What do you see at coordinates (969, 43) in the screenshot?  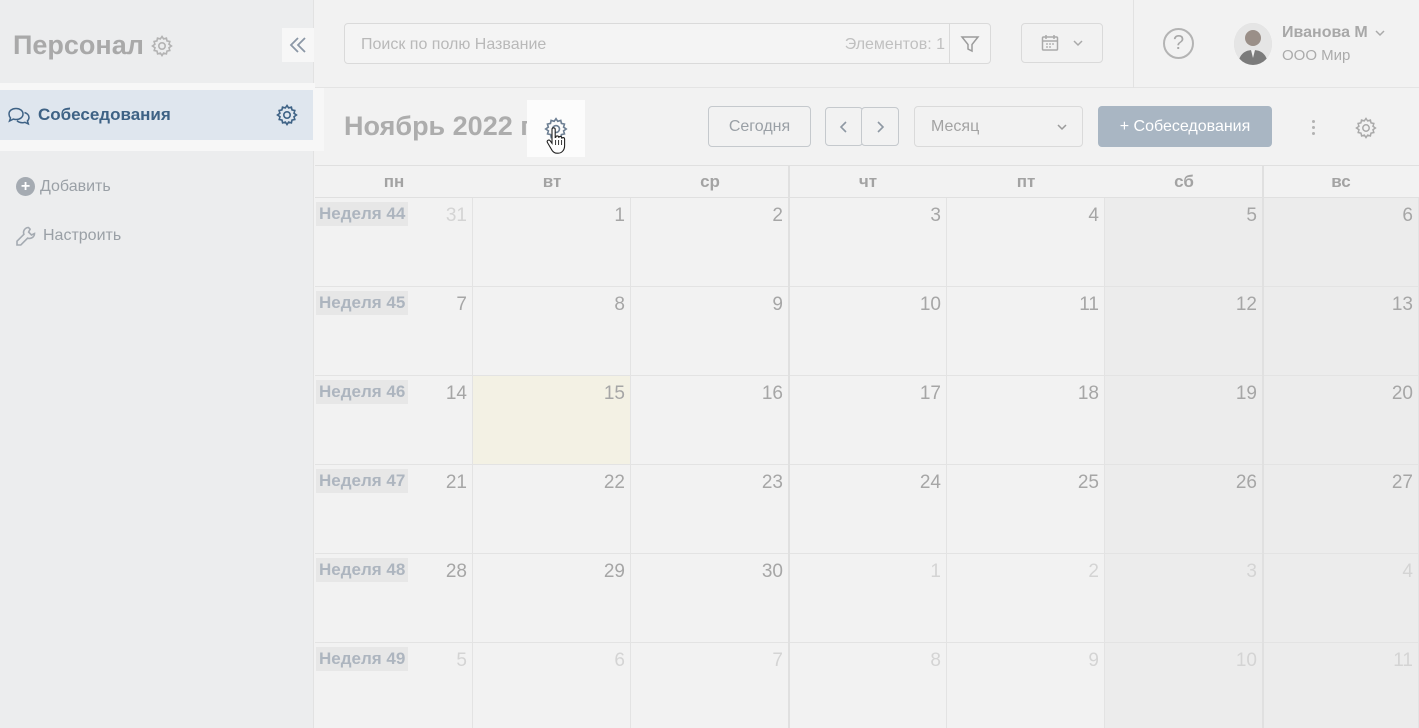 I see `filter-button` at bounding box center [969, 43].